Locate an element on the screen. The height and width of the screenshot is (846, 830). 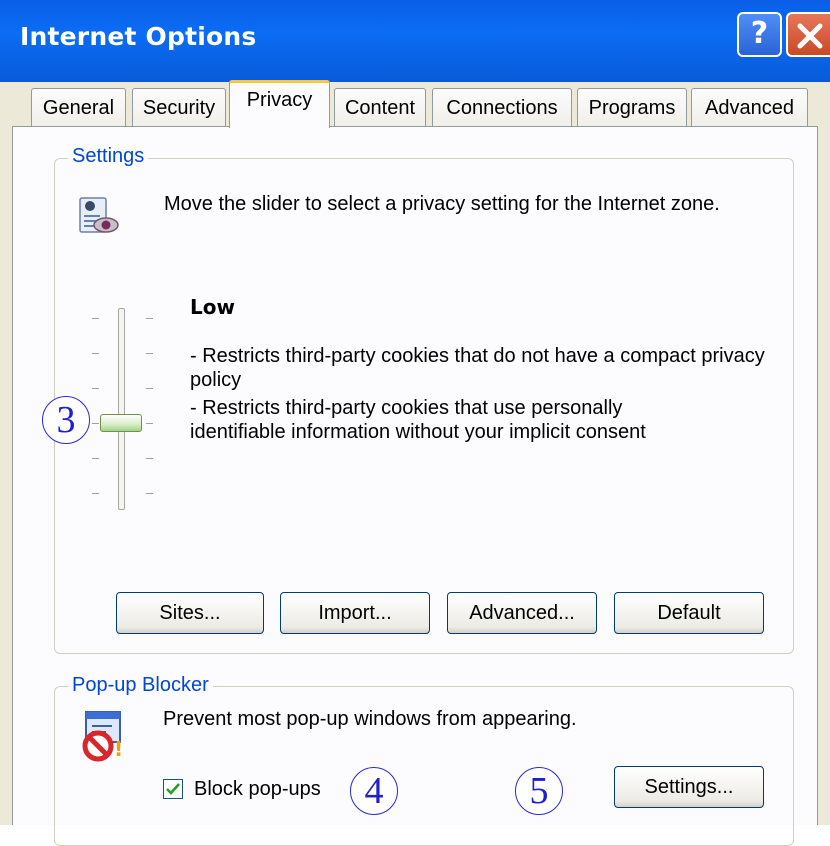
window-title: Internet Options is located at coordinates (138, 36).